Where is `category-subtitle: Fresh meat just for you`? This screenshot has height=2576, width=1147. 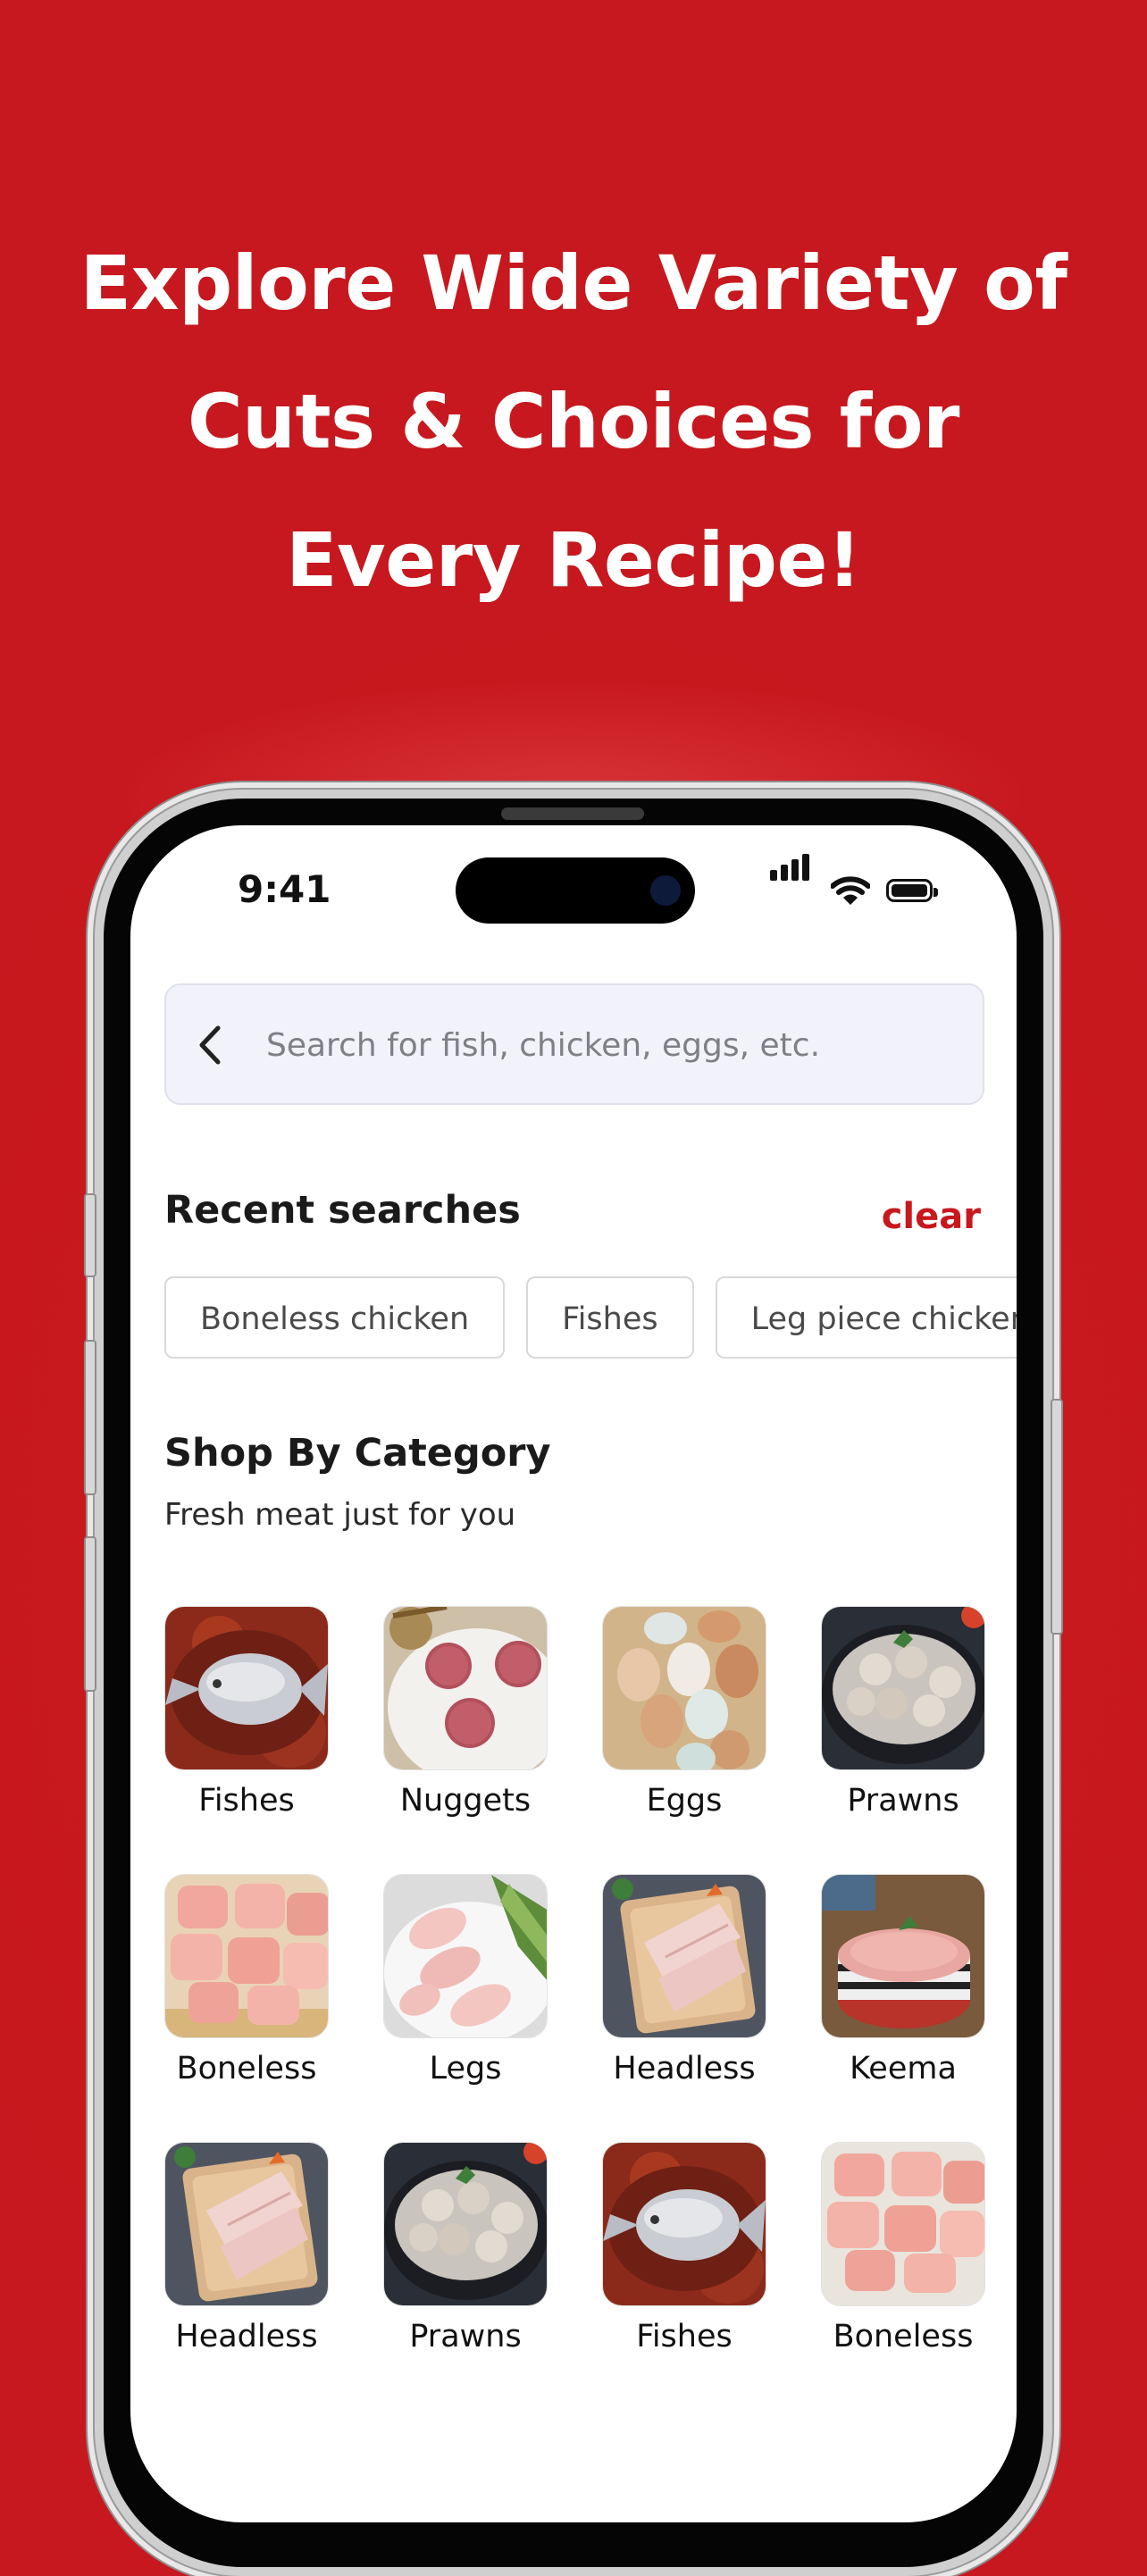 category-subtitle: Fresh meat just for you is located at coordinates (340, 1515).